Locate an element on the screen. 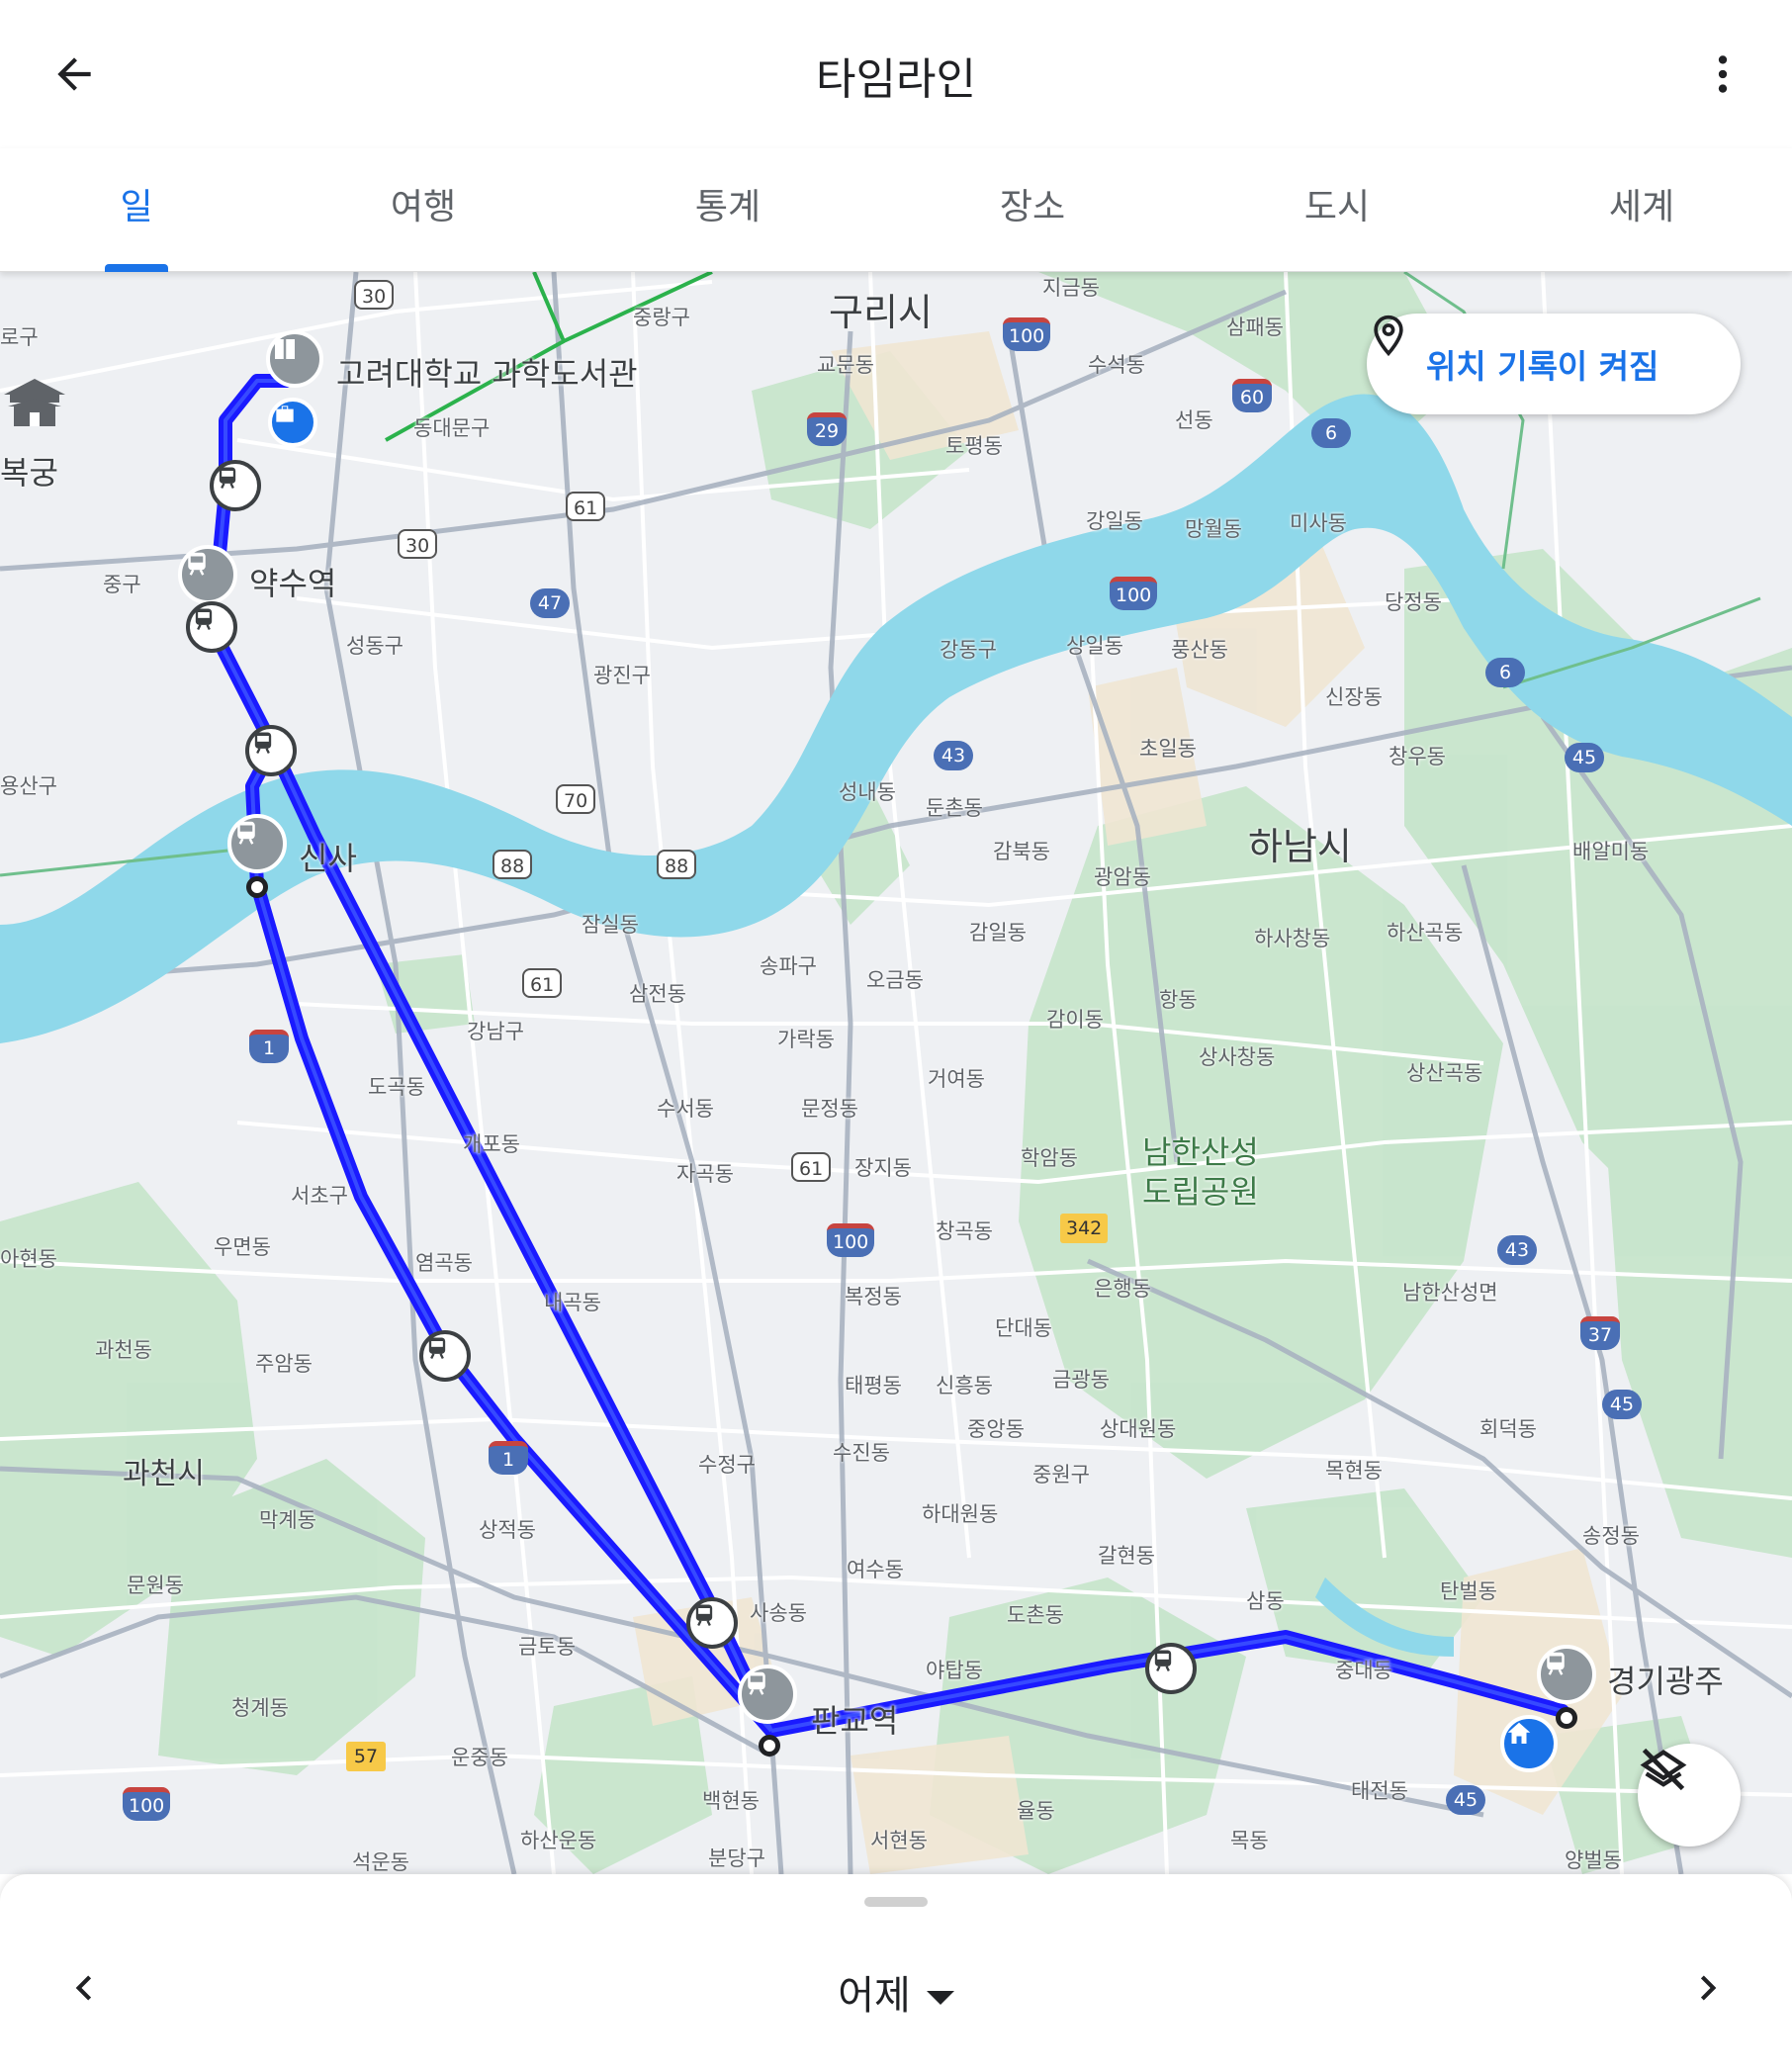  label-gamidong: 감이동 is located at coordinates (1075, 1020).